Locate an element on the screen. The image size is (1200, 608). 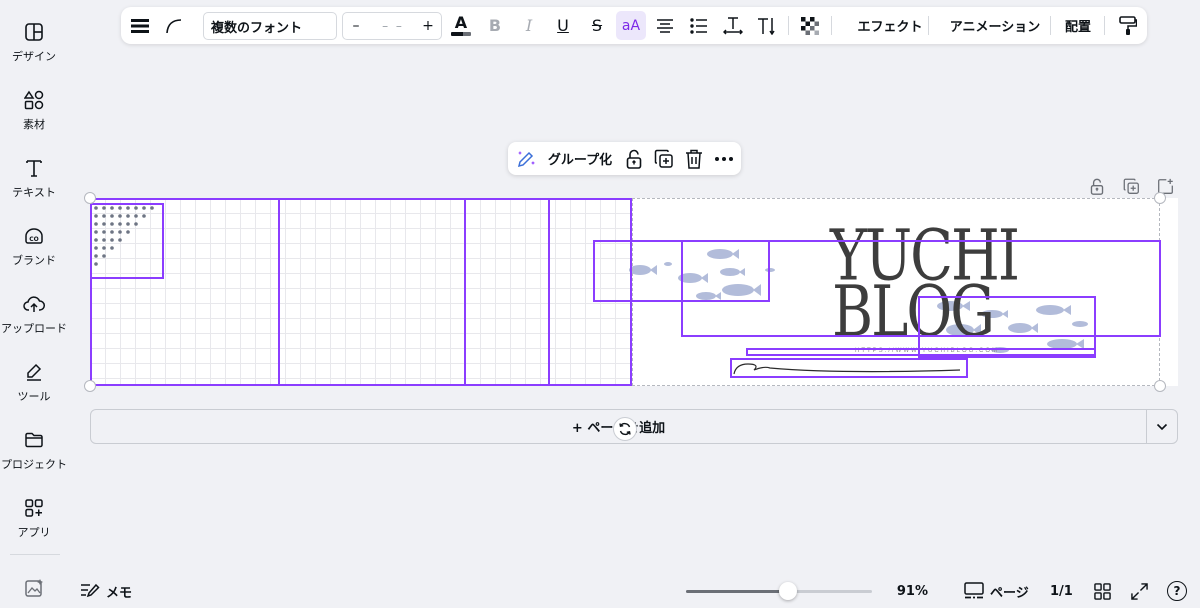
lock-icon is located at coordinates (634, 159).